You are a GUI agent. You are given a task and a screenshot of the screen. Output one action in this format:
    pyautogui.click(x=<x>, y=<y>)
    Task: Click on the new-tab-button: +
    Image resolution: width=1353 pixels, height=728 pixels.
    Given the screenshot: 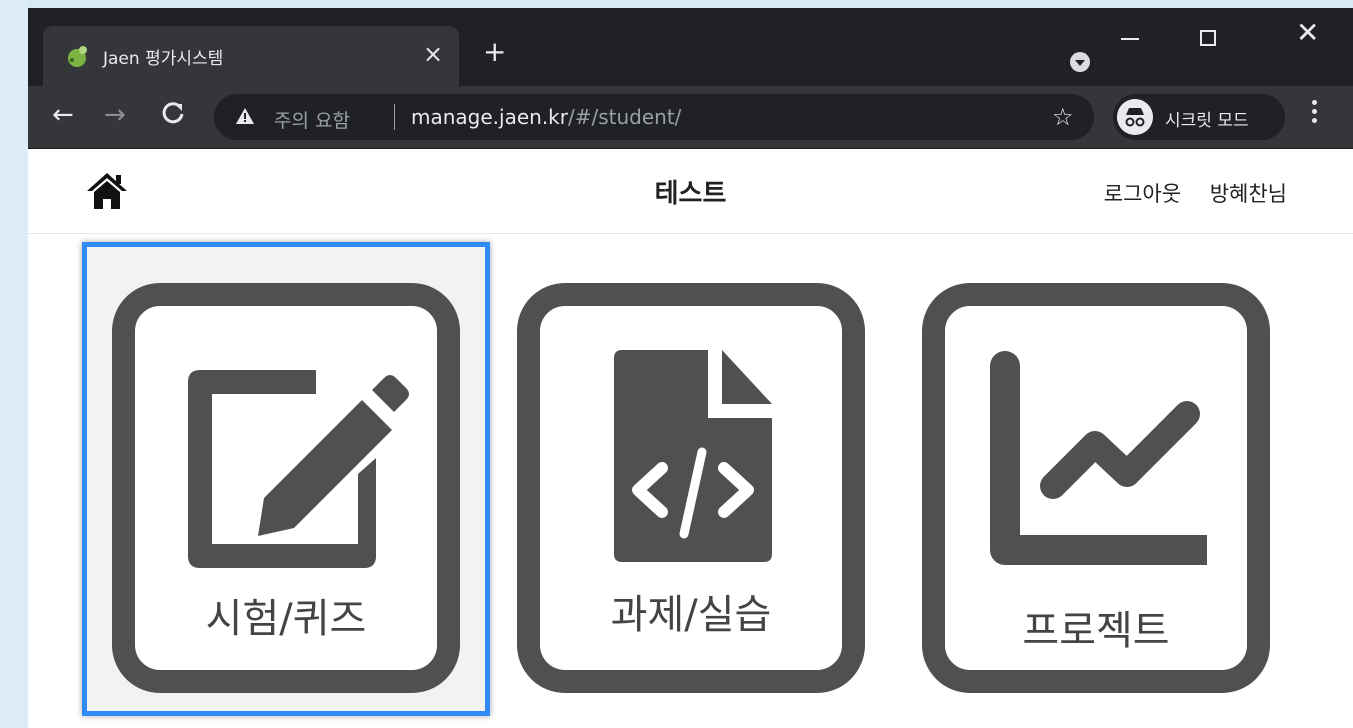 What is the action you would take?
    pyautogui.click(x=494, y=52)
    